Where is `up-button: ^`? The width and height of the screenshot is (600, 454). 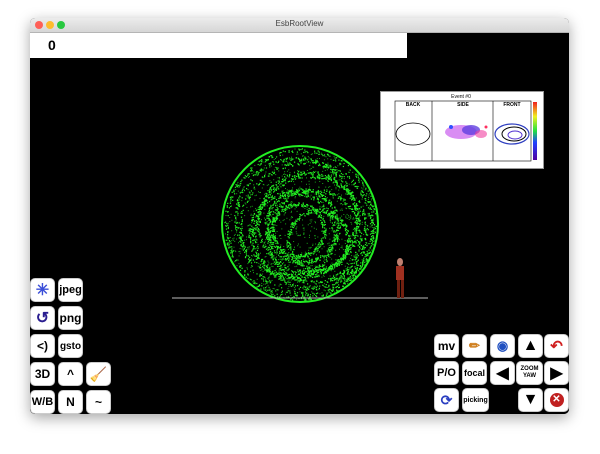
up-button: ^ is located at coordinates (70, 374).